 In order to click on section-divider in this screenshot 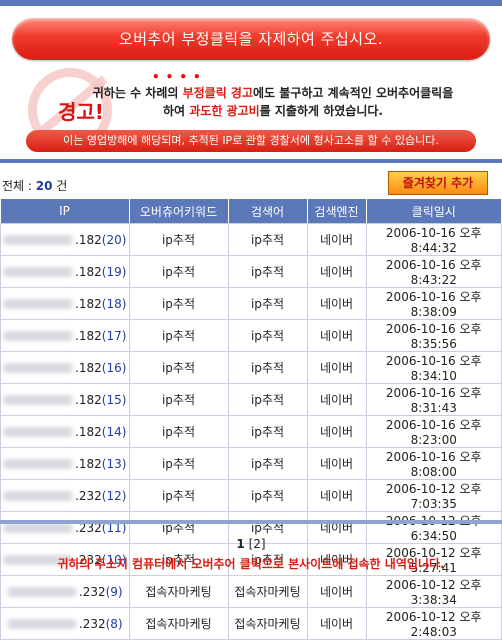, I will do `click(251, 161)`.